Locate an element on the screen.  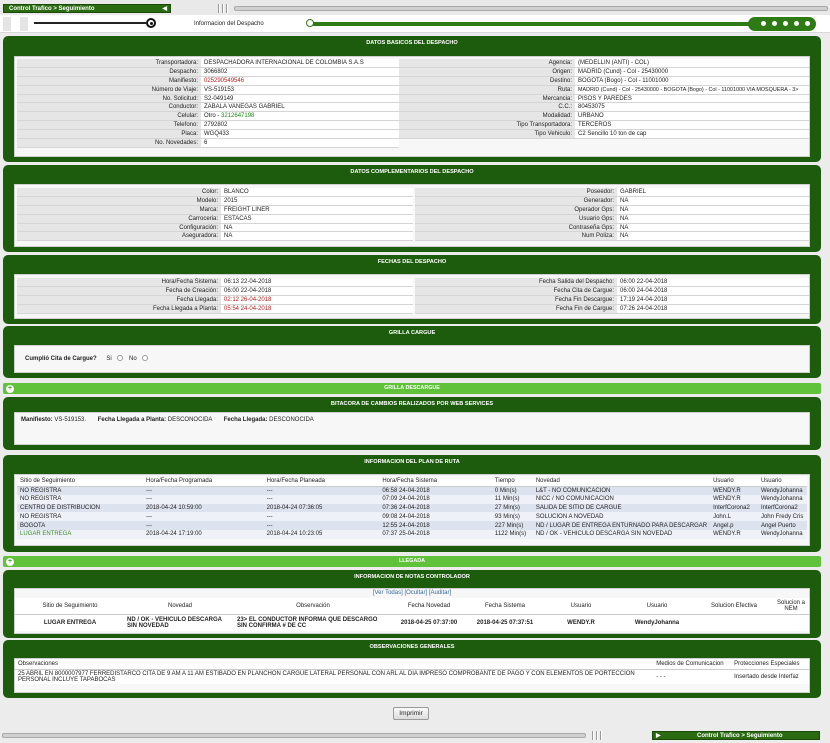
table-cell: LUGAR ENTREGA is located at coordinates (70, 622).